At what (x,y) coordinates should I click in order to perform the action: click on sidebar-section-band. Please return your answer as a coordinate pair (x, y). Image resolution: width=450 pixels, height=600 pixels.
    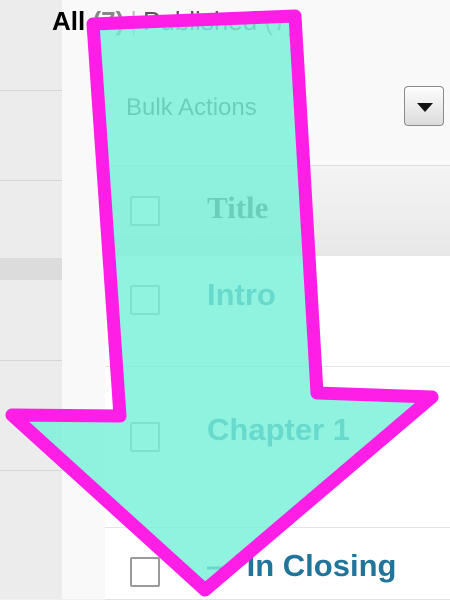
    Looking at the image, I should click on (31, 269).